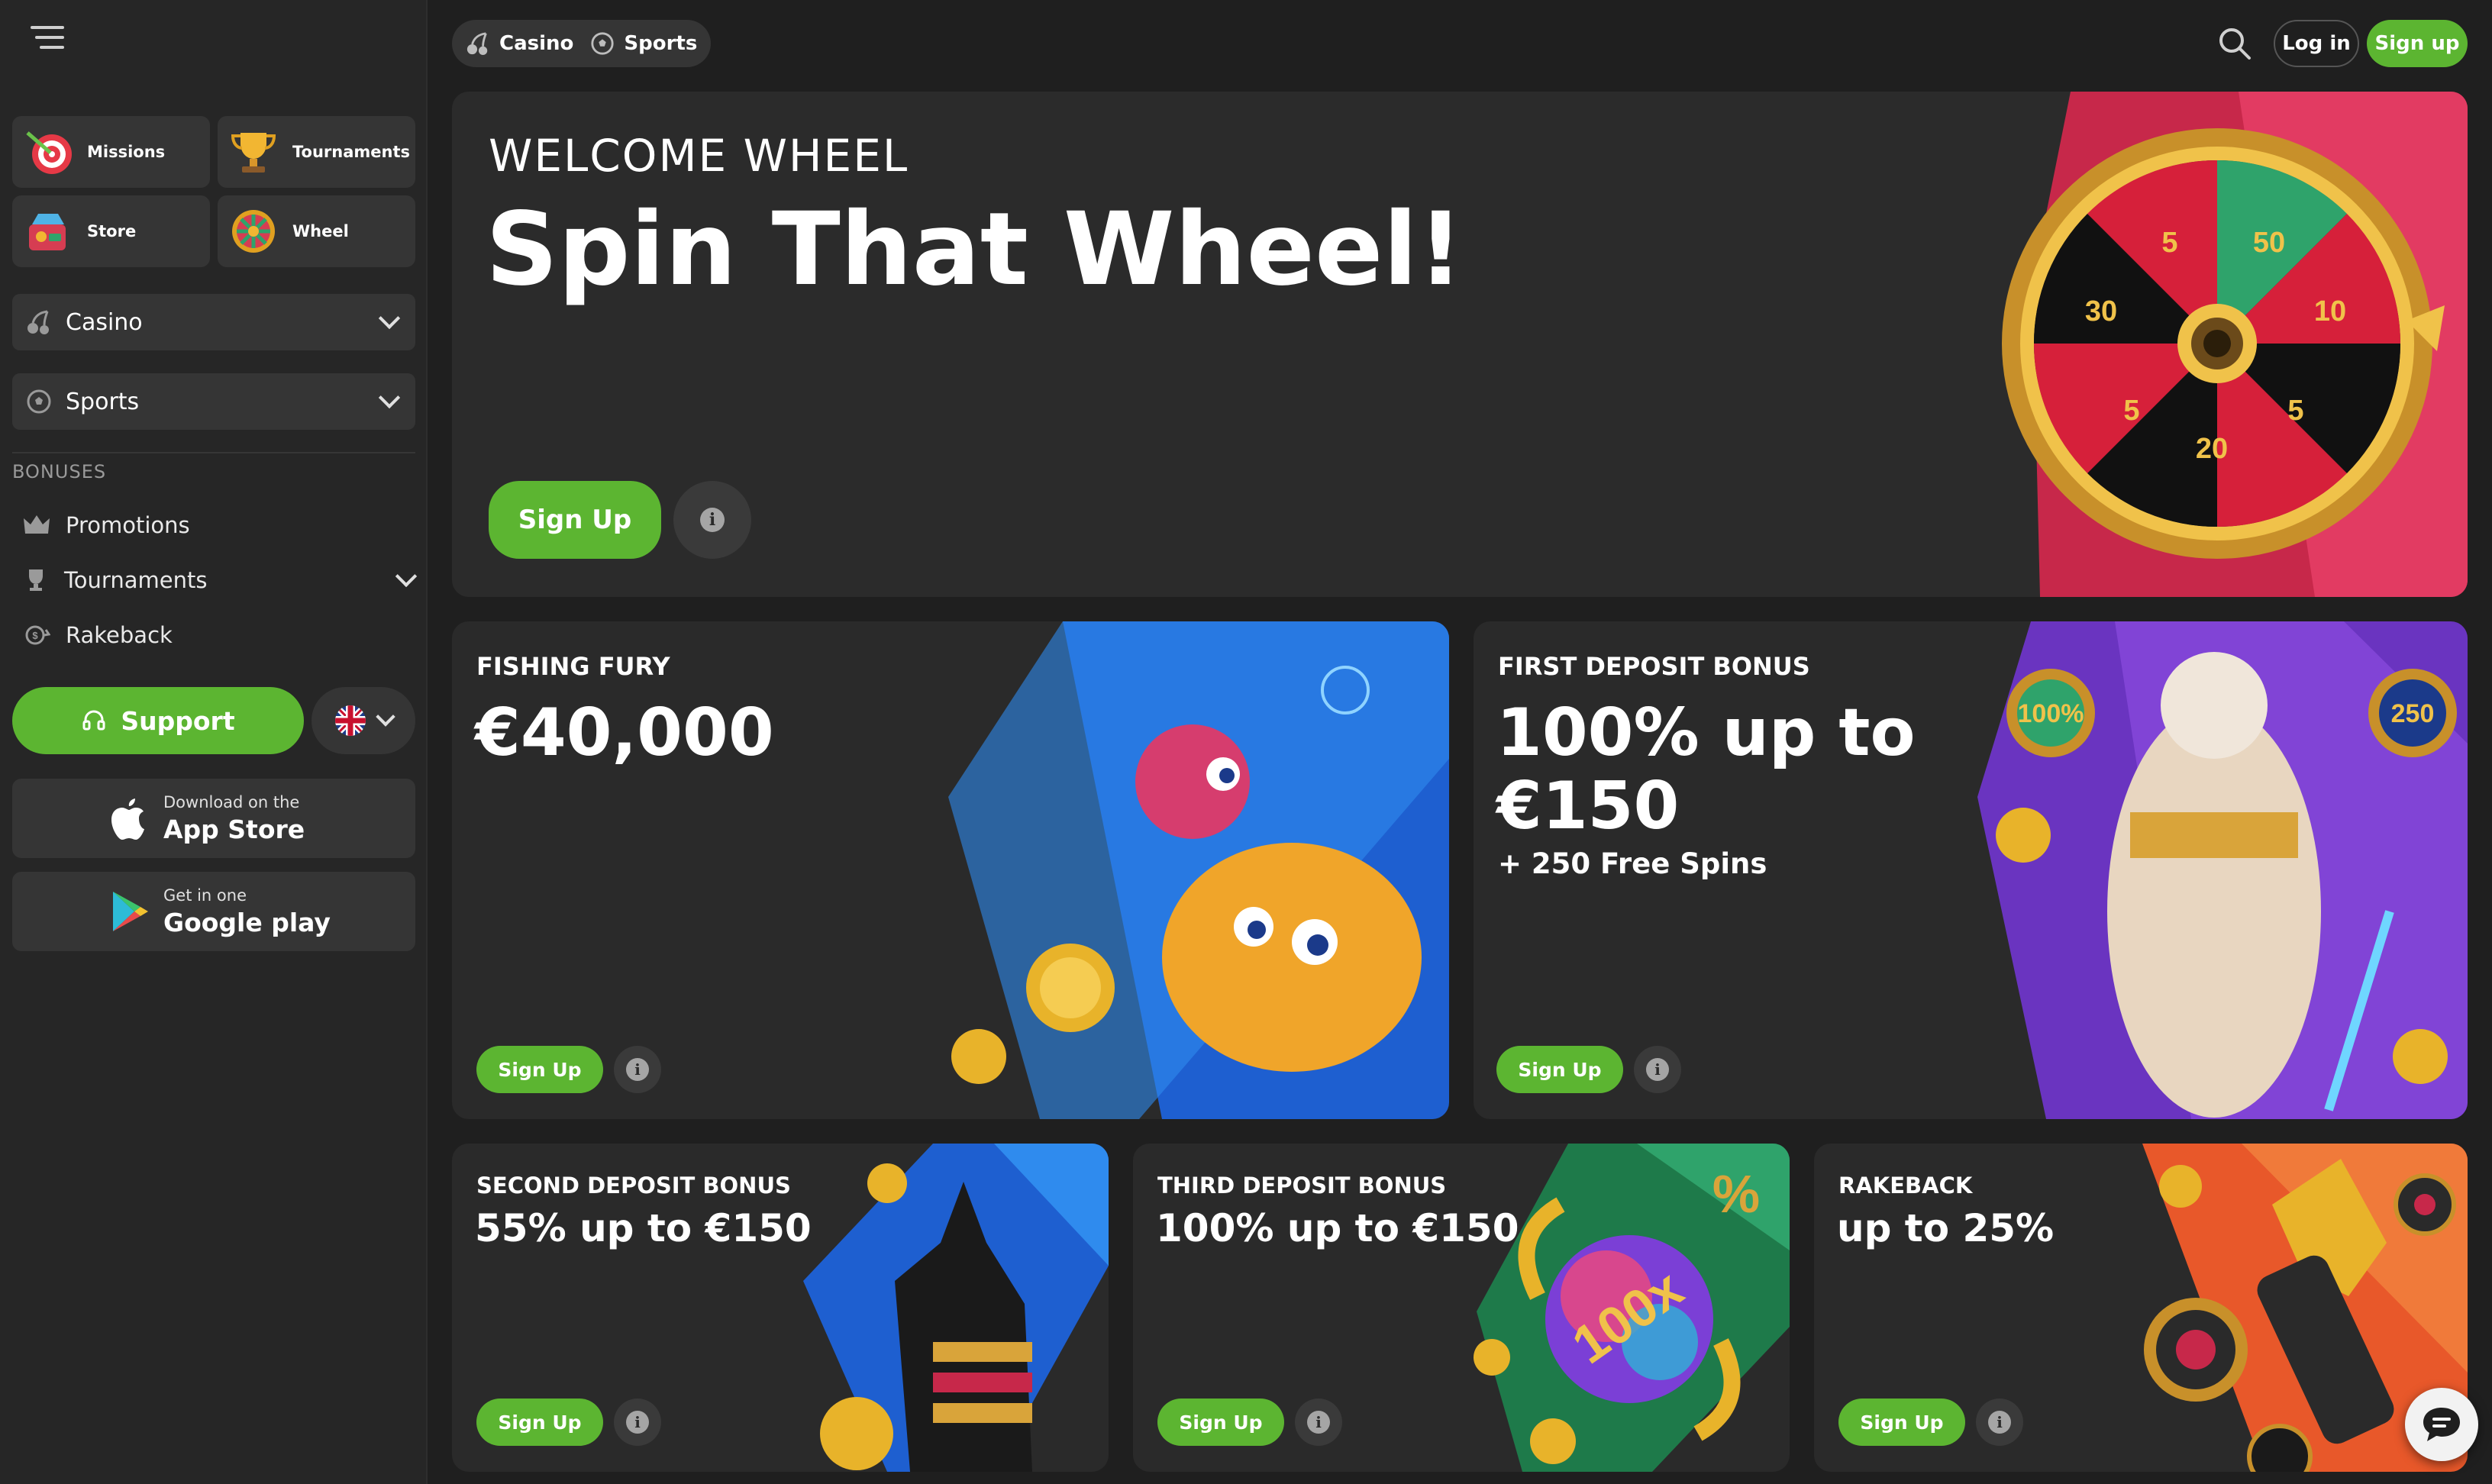 The width and height of the screenshot is (2492, 1484). Describe the element at coordinates (624, 733) in the screenshot. I see `fishing-title: €40,000` at that location.